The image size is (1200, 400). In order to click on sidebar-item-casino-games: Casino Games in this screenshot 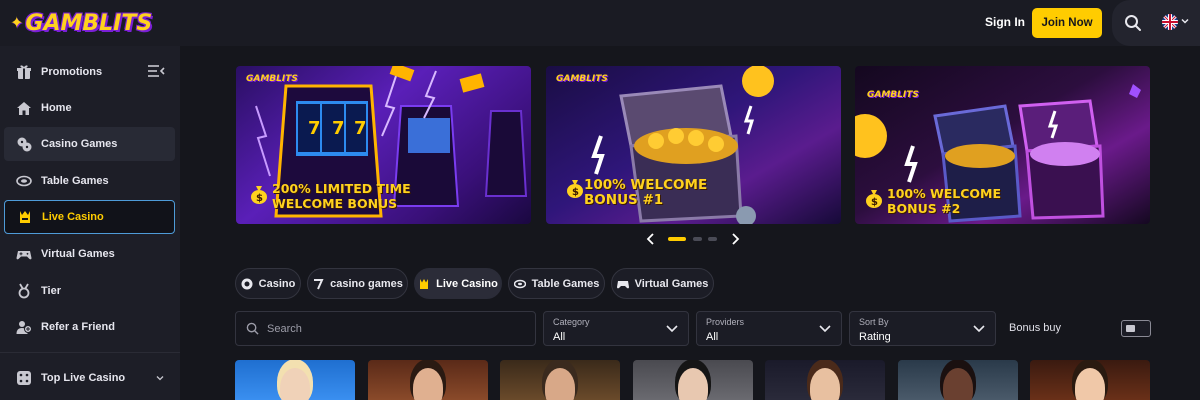, I will do `click(89, 144)`.